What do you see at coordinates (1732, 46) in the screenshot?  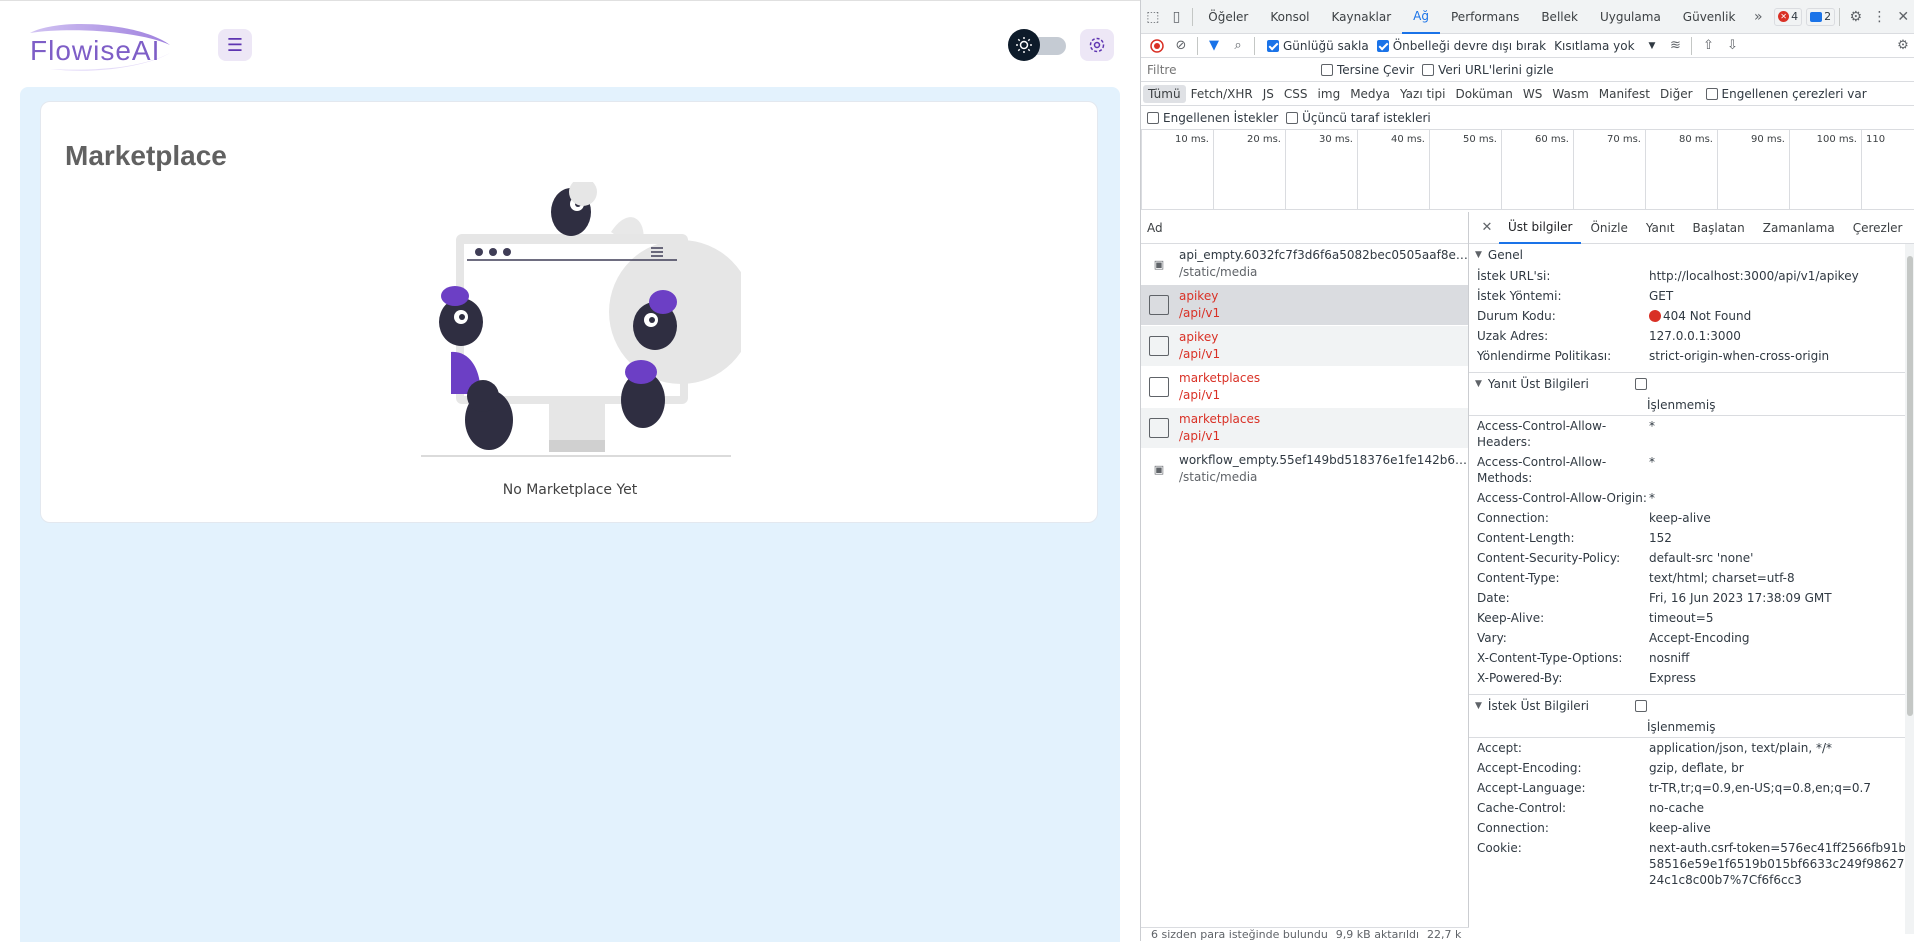 I see `download-icon: ⇩` at bounding box center [1732, 46].